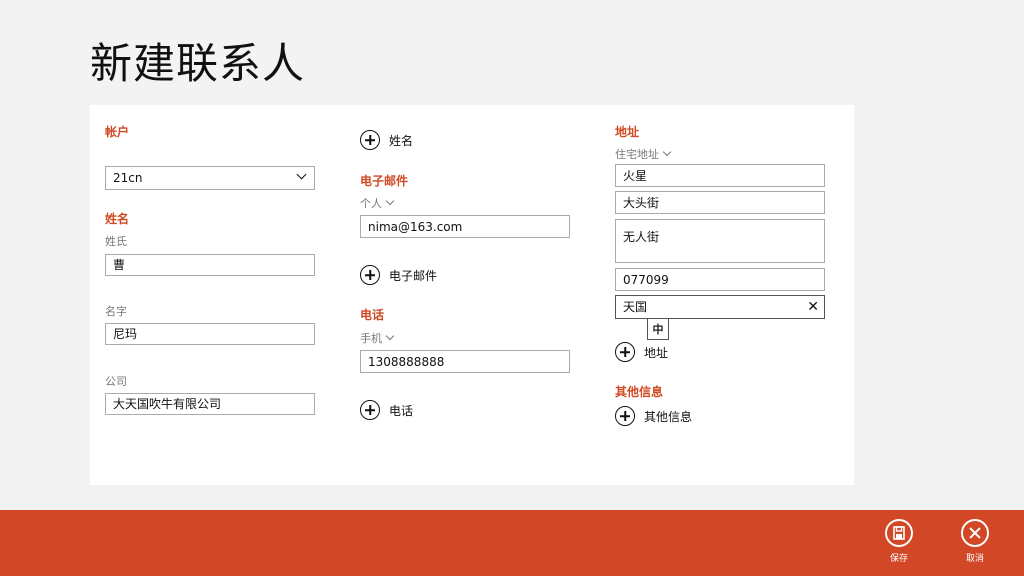 This screenshot has height=576, width=1024. I want to click on save-icon, so click(899, 533).